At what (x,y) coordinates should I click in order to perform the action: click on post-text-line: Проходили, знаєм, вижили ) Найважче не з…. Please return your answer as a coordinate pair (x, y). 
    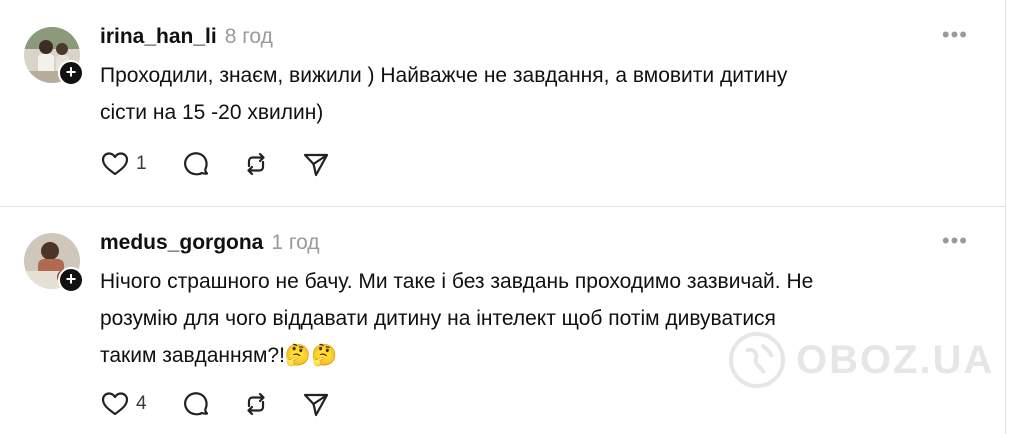
    Looking at the image, I should click on (444, 75).